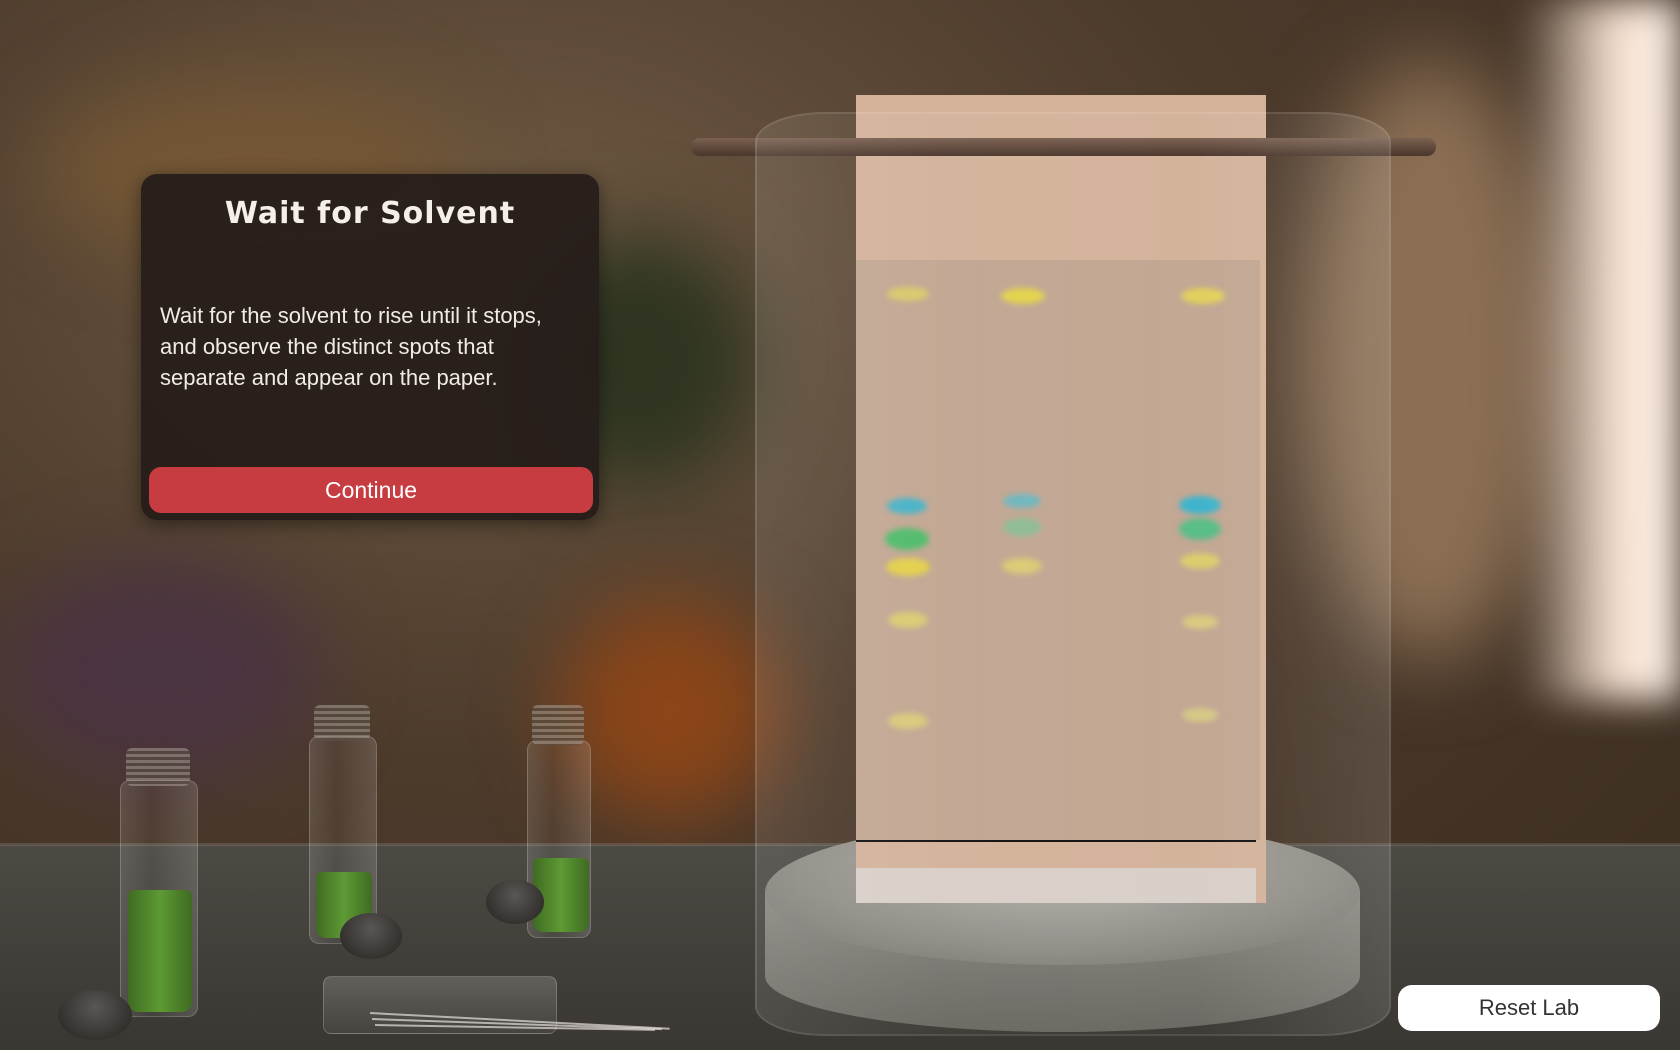  Describe the element at coordinates (160, 951) in the screenshot. I see `vial-1-green-sample` at that location.